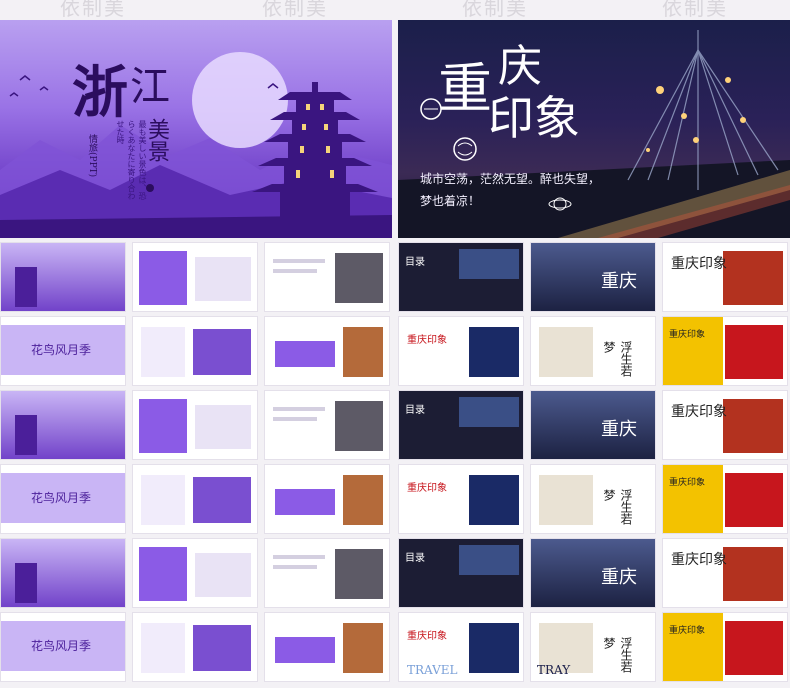  I want to click on zhejiang-title-char-1: 浙, so click(100, 93).